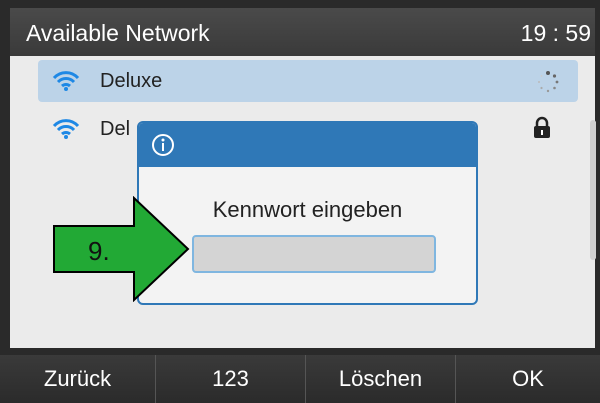  What do you see at coordinates (307, 145) in the screenshot?
I see `dialog-header` at bounding box center [307, 145].